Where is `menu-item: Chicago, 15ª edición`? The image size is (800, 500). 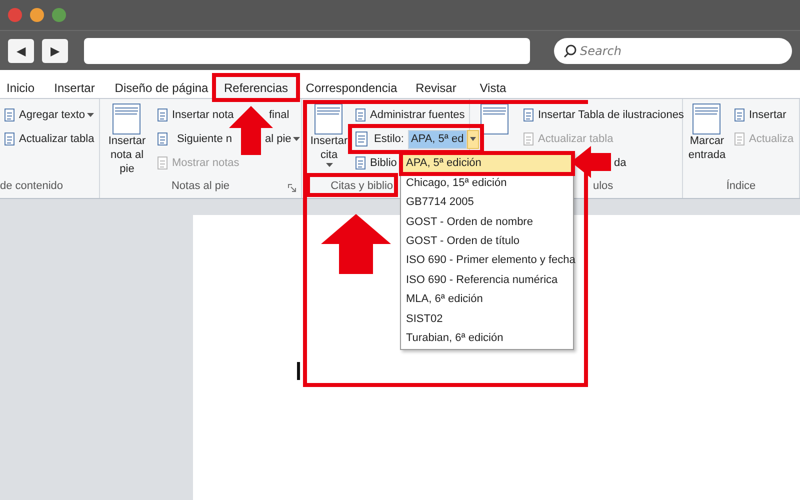
menu-item: Chicago, 15ª edición is located at coordinates (487, 183).